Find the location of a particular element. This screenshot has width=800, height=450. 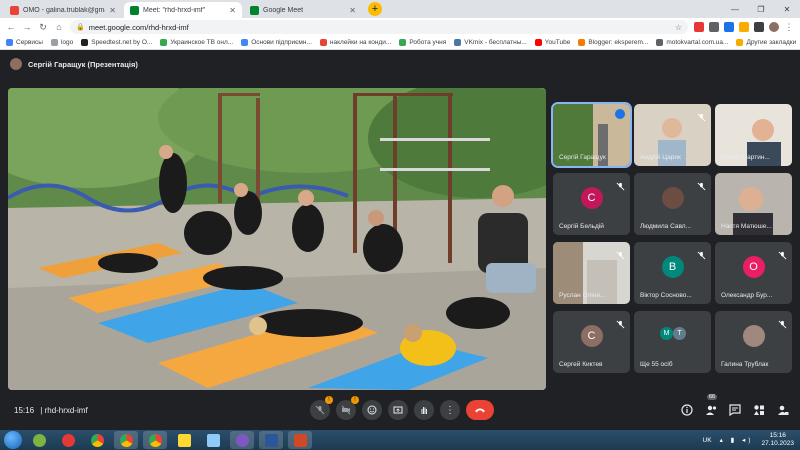

participant-name: Сергій Гаращук is located at coordinates (582, 157).